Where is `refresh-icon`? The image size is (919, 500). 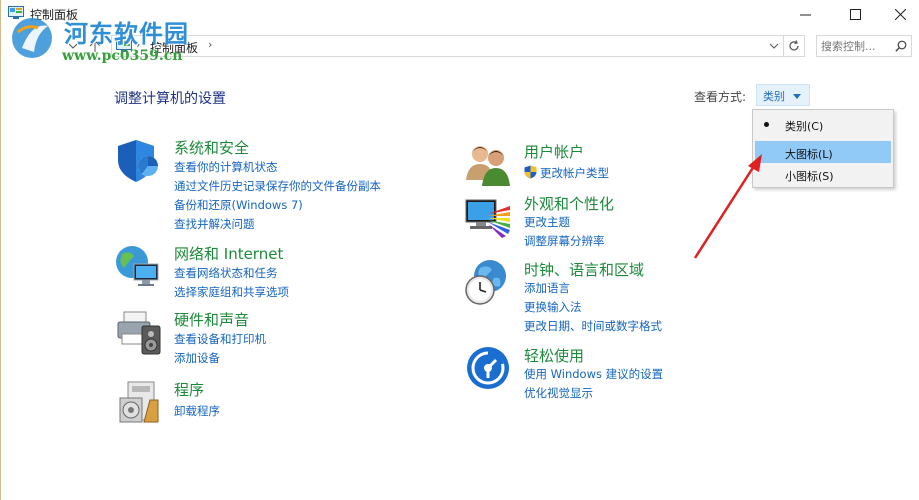 refresh-icon is located at coordinates (793, 45).